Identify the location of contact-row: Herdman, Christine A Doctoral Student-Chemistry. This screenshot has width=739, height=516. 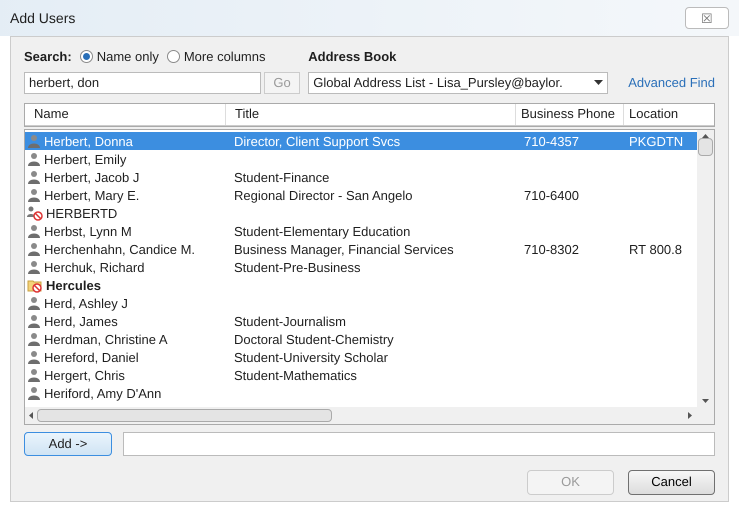
(361, 339).